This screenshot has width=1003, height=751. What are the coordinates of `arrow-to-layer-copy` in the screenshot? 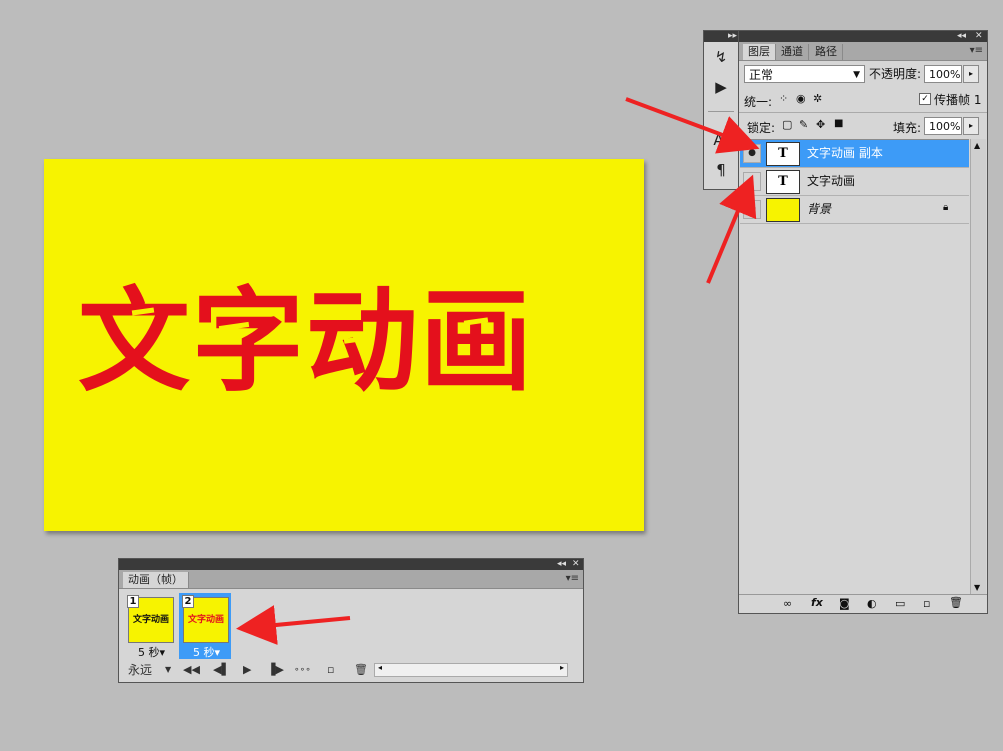 It's located at (692, 125).